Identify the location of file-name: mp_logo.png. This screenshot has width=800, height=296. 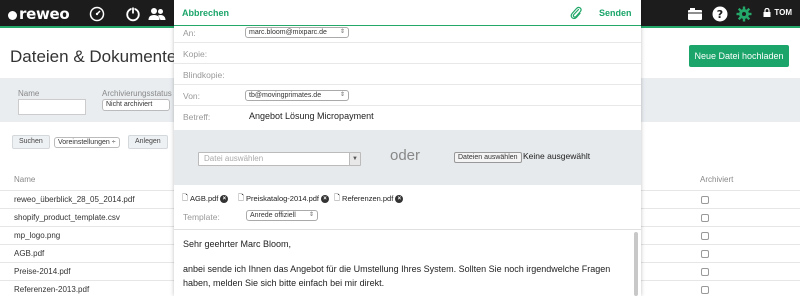
(37, 235).